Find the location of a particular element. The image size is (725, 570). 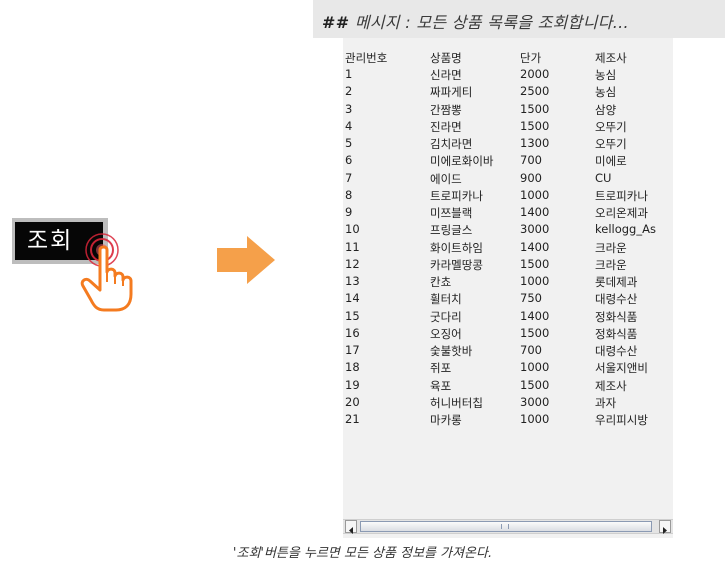

cell-name: 칸쵸 is located at coordinates (441, 282).